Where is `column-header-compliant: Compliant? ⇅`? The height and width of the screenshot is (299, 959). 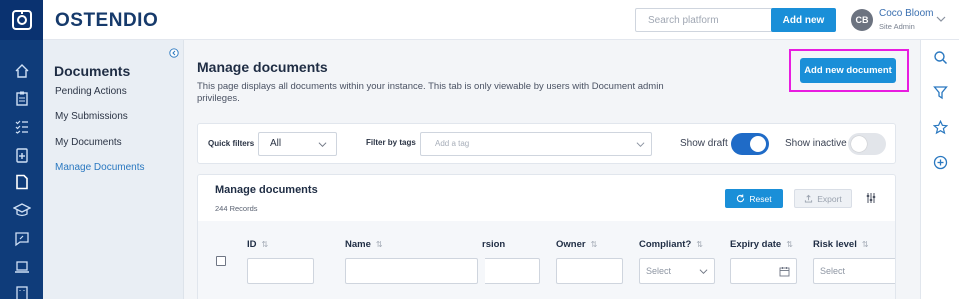
column-header-compliant: Compliant? ⇅ is located at coordinates (671, 244).